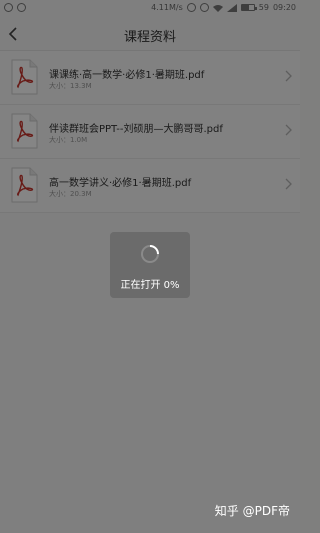 Image resolution: width=320 pixels, height=533 pixels. Describe the element at coordinates (150, 285) in the screenshot. I see `loading-text: 正在打开 0%` at that location.